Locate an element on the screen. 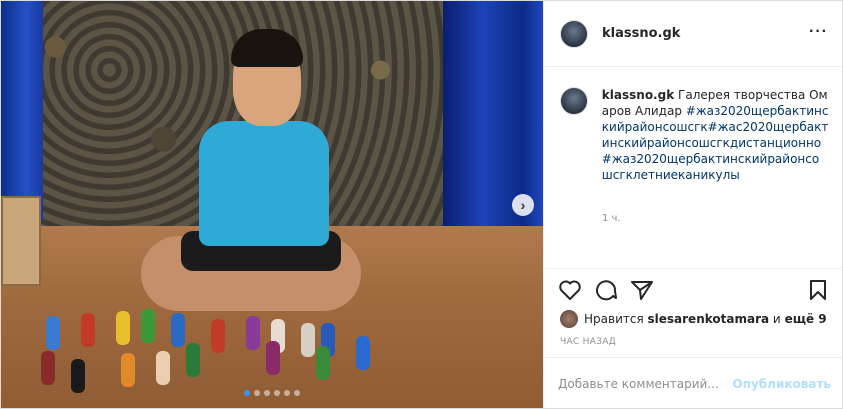 The image size is (843, 409). photo-curtain-left is located at coordinates (22, 111).